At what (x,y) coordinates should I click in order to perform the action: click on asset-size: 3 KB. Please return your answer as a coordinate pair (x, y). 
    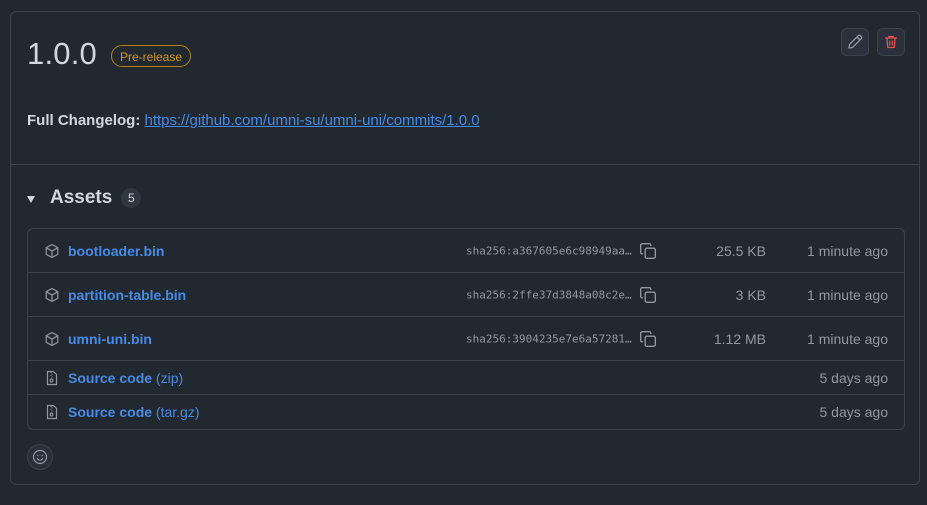
    Looking at the image, I should click on (750, 294).